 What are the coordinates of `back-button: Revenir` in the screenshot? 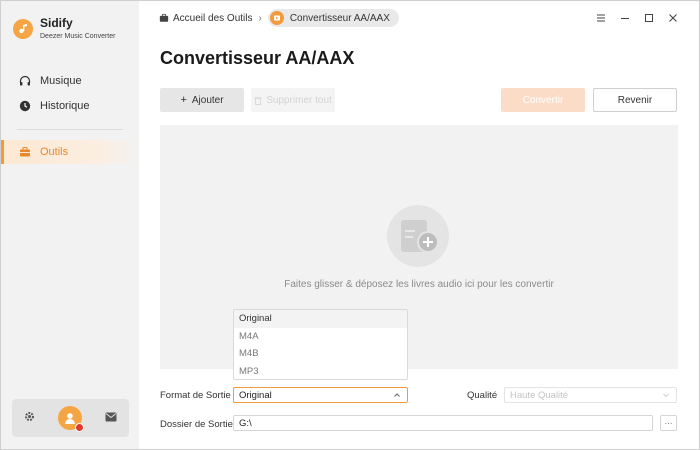 It's located at (635, 100).